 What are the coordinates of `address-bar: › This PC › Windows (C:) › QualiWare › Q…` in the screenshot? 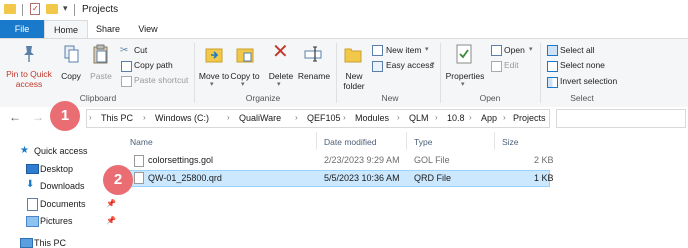 It's located at (318, 118).